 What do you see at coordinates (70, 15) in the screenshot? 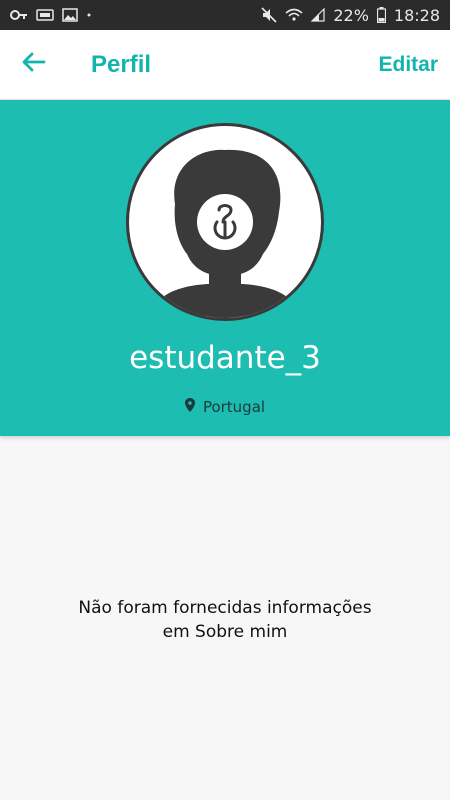
I see `image-icon` at bounding box center [70, 15].